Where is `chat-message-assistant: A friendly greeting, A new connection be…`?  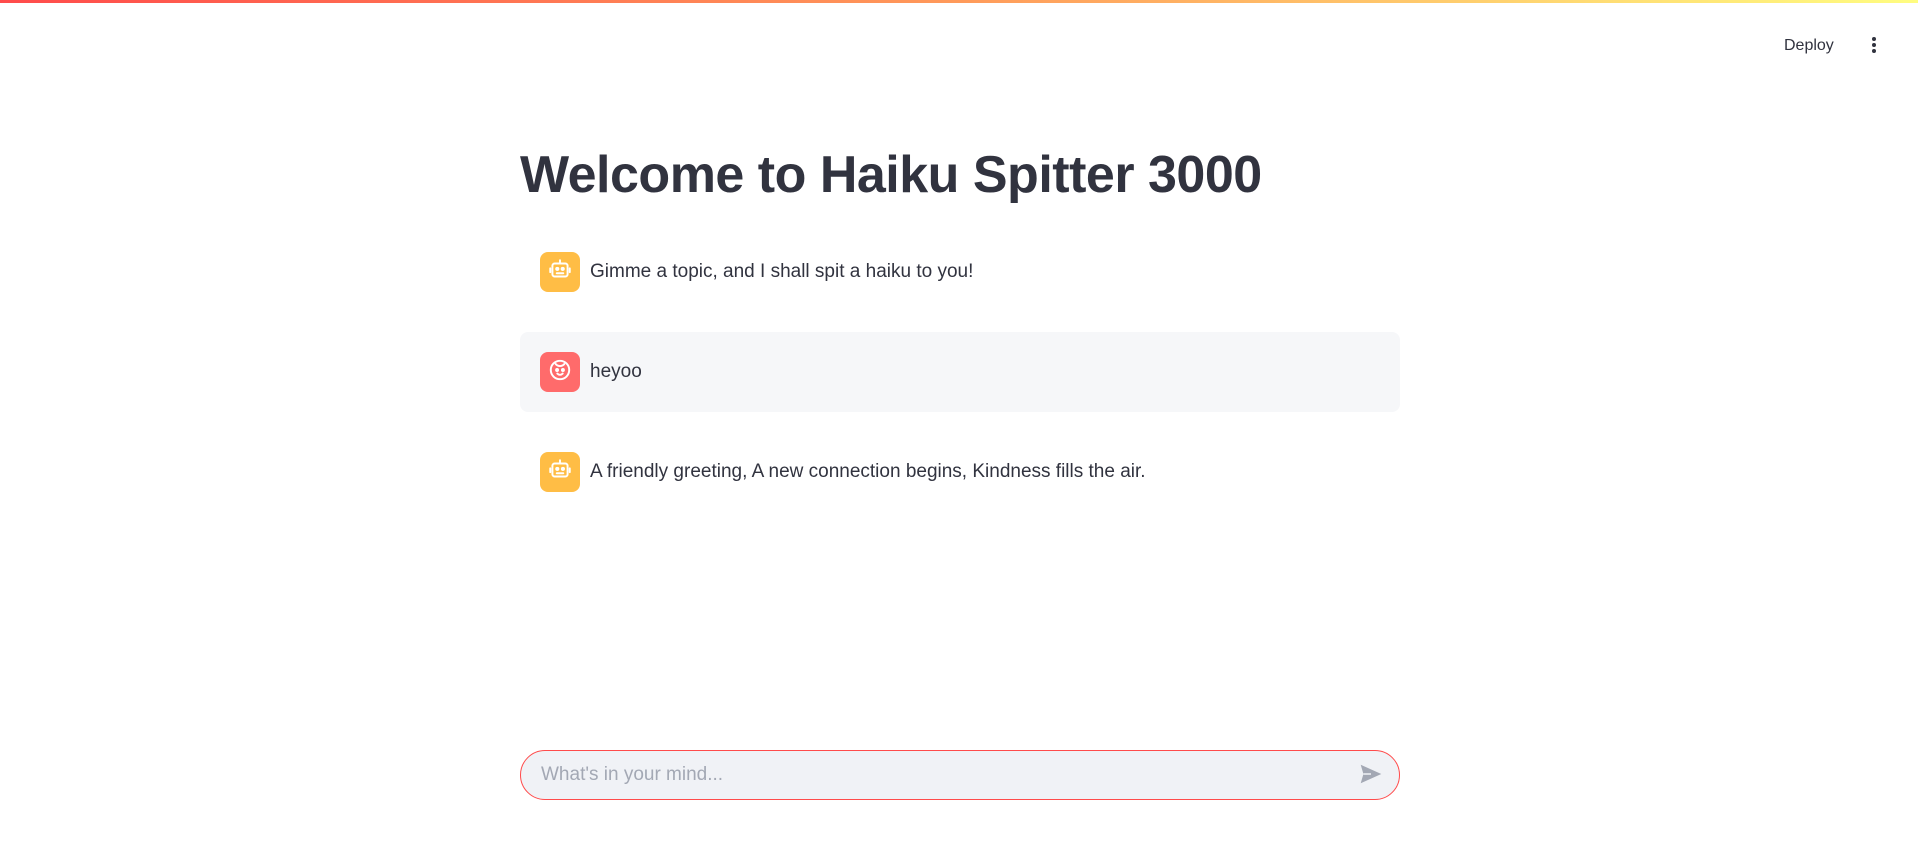
chat-message-assistant: A friendly greeting, A new connection be… is located at coordinates (960, 472).